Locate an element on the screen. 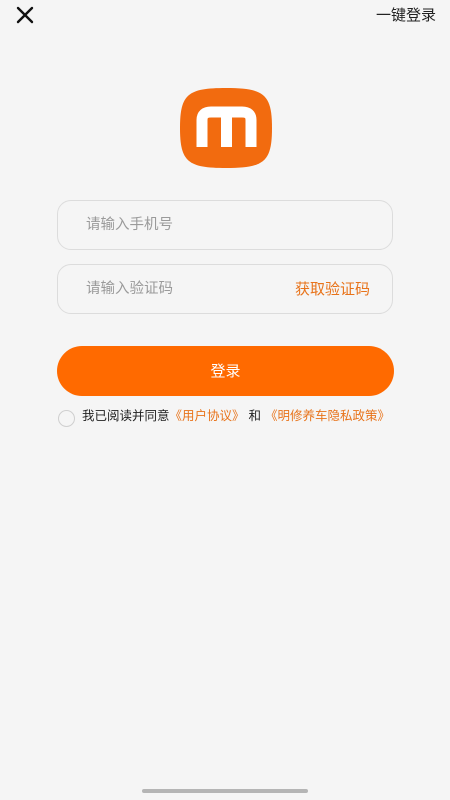 Image resolution: width=450 pixels, height=800 pixels. one-click-login-link: 一键登录 is located at coordinates (406, 15).